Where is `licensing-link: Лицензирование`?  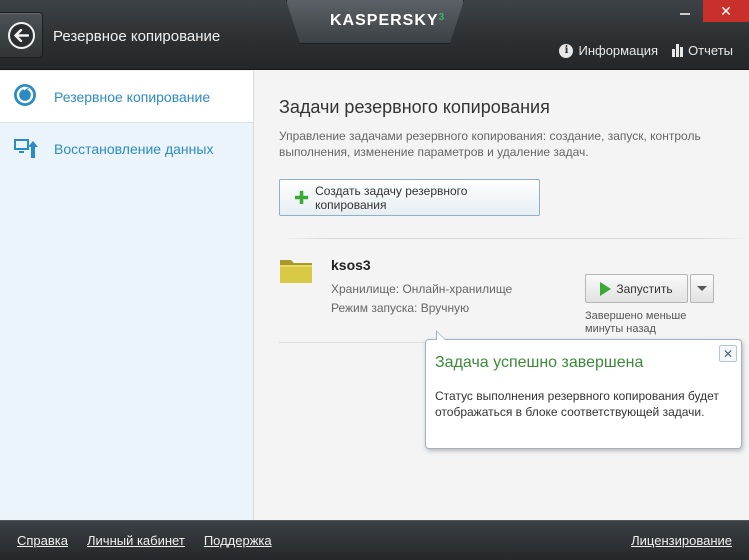
licensing-link: Лицензирование is located at coordinates (681, 540).